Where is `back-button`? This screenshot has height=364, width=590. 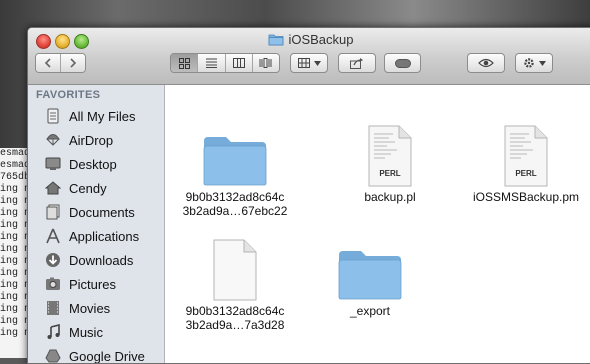 back-button is located at coordinates (48, 63).